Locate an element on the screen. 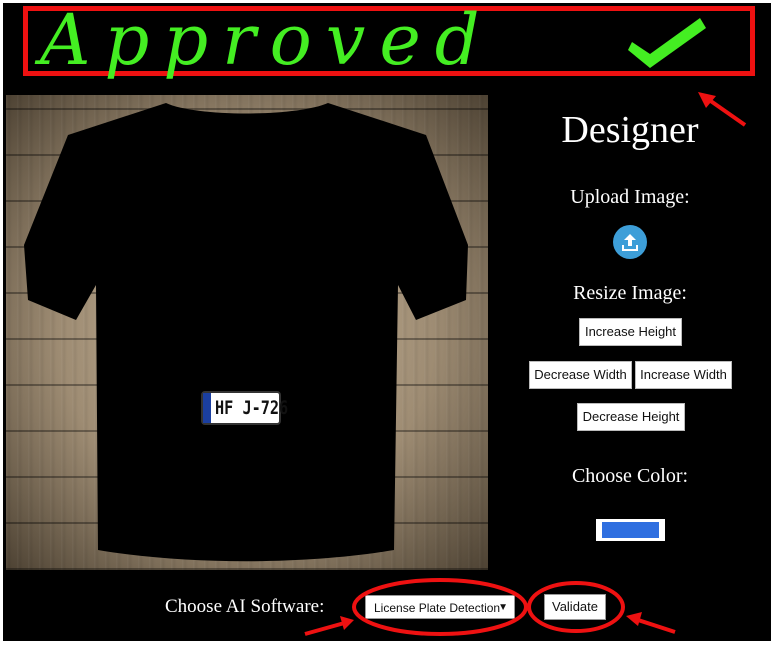  color-fill is located at coordinates (630, 530).